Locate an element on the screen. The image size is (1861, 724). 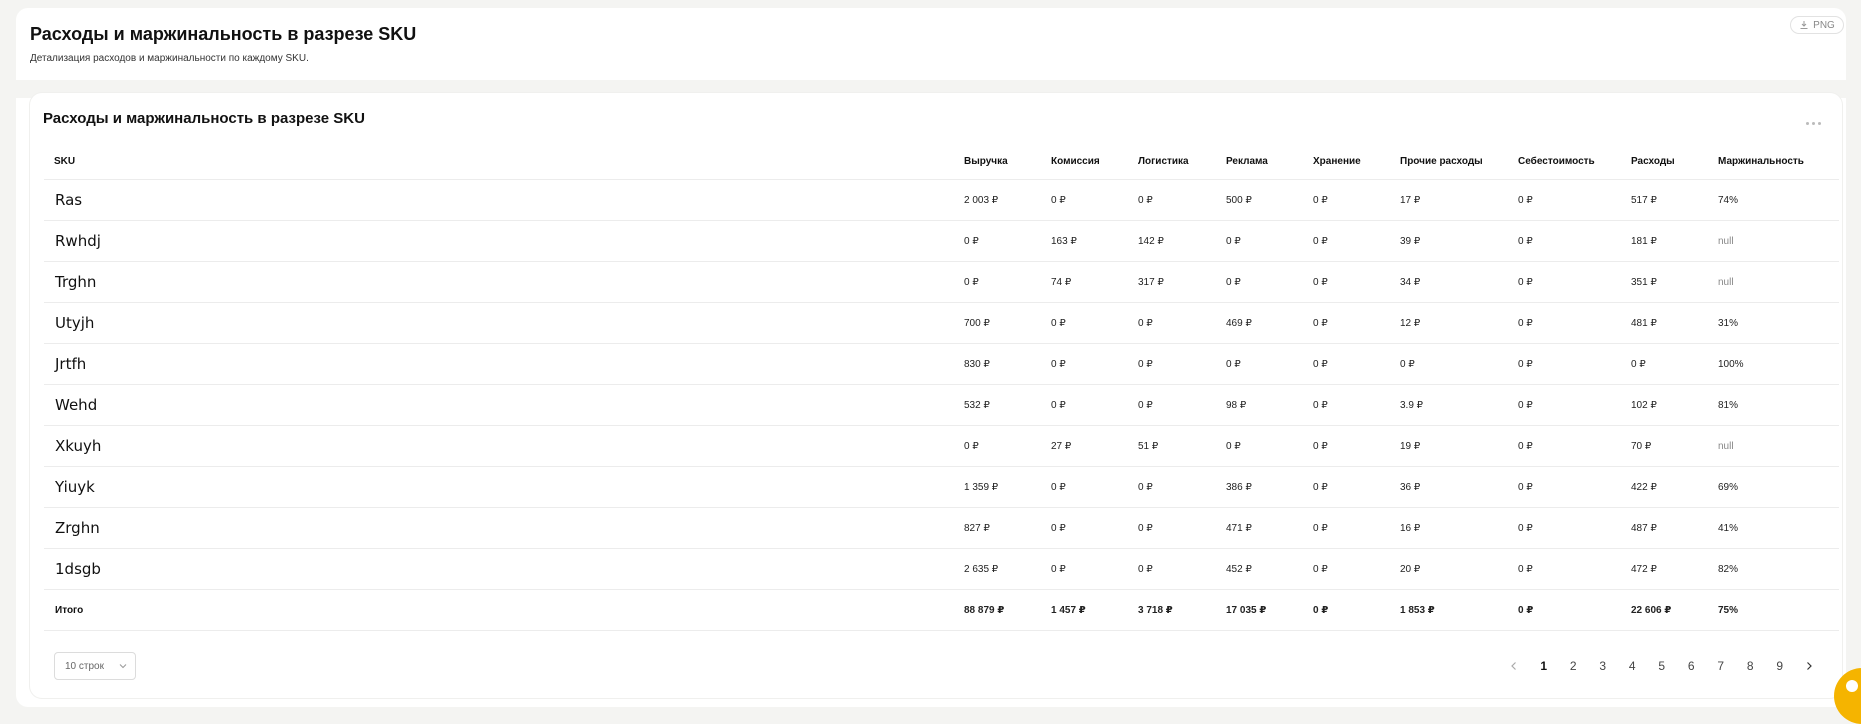
prev-page-button is located at coordinates (1515, 666).